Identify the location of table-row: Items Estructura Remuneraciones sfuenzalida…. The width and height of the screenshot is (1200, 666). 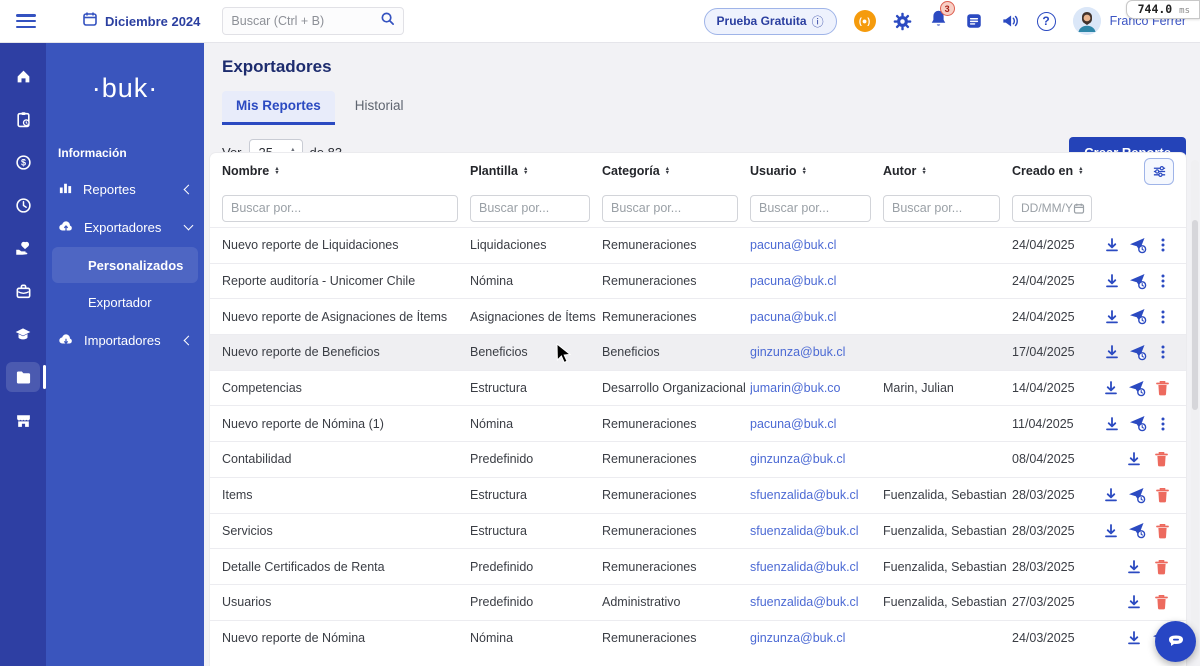
(698, 494).